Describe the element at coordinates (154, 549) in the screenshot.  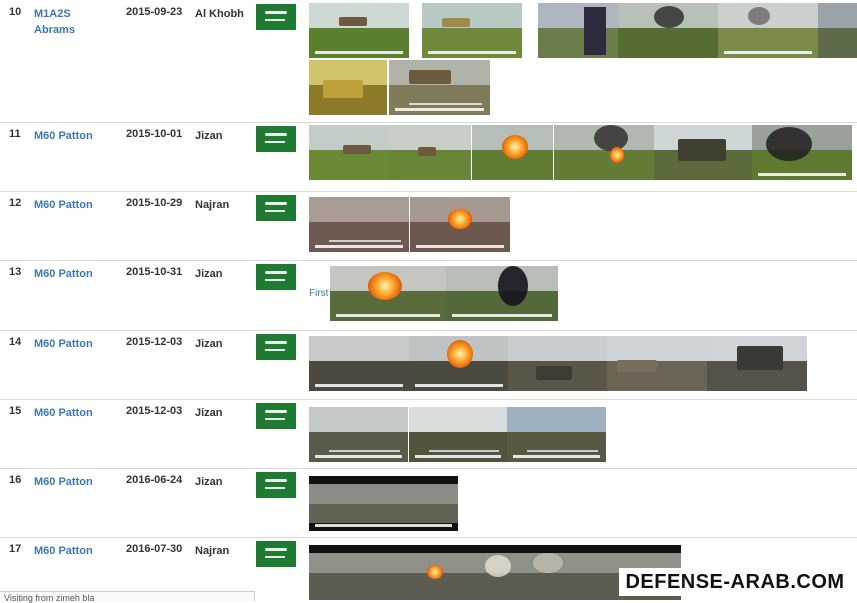
I see `date-cell: 2016-07-30` at that location.